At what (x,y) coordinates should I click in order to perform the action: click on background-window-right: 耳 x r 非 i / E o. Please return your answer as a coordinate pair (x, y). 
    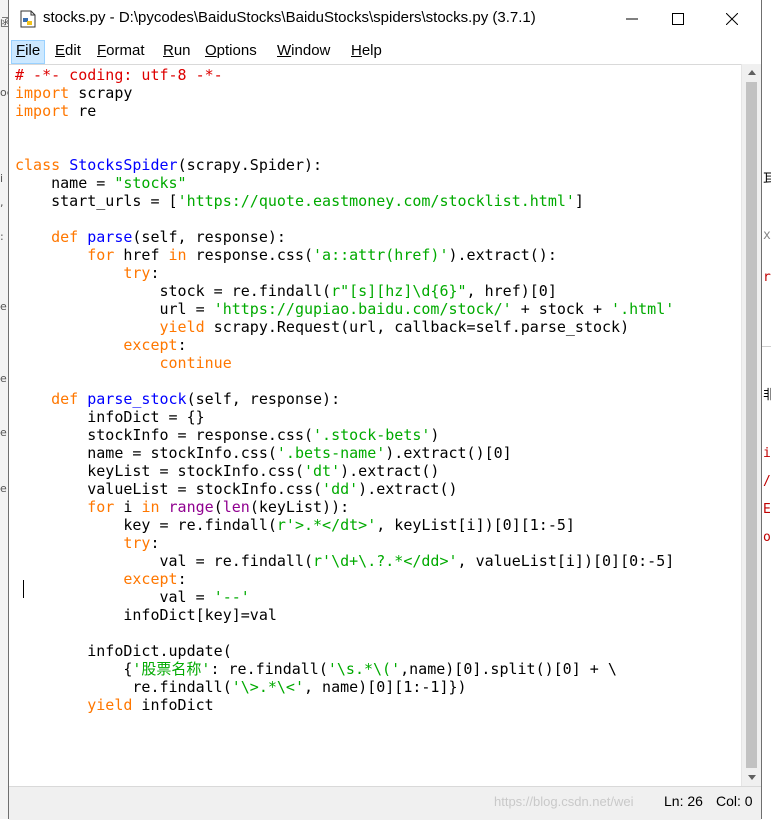
    Looking at the image, I should click on (766, 409).